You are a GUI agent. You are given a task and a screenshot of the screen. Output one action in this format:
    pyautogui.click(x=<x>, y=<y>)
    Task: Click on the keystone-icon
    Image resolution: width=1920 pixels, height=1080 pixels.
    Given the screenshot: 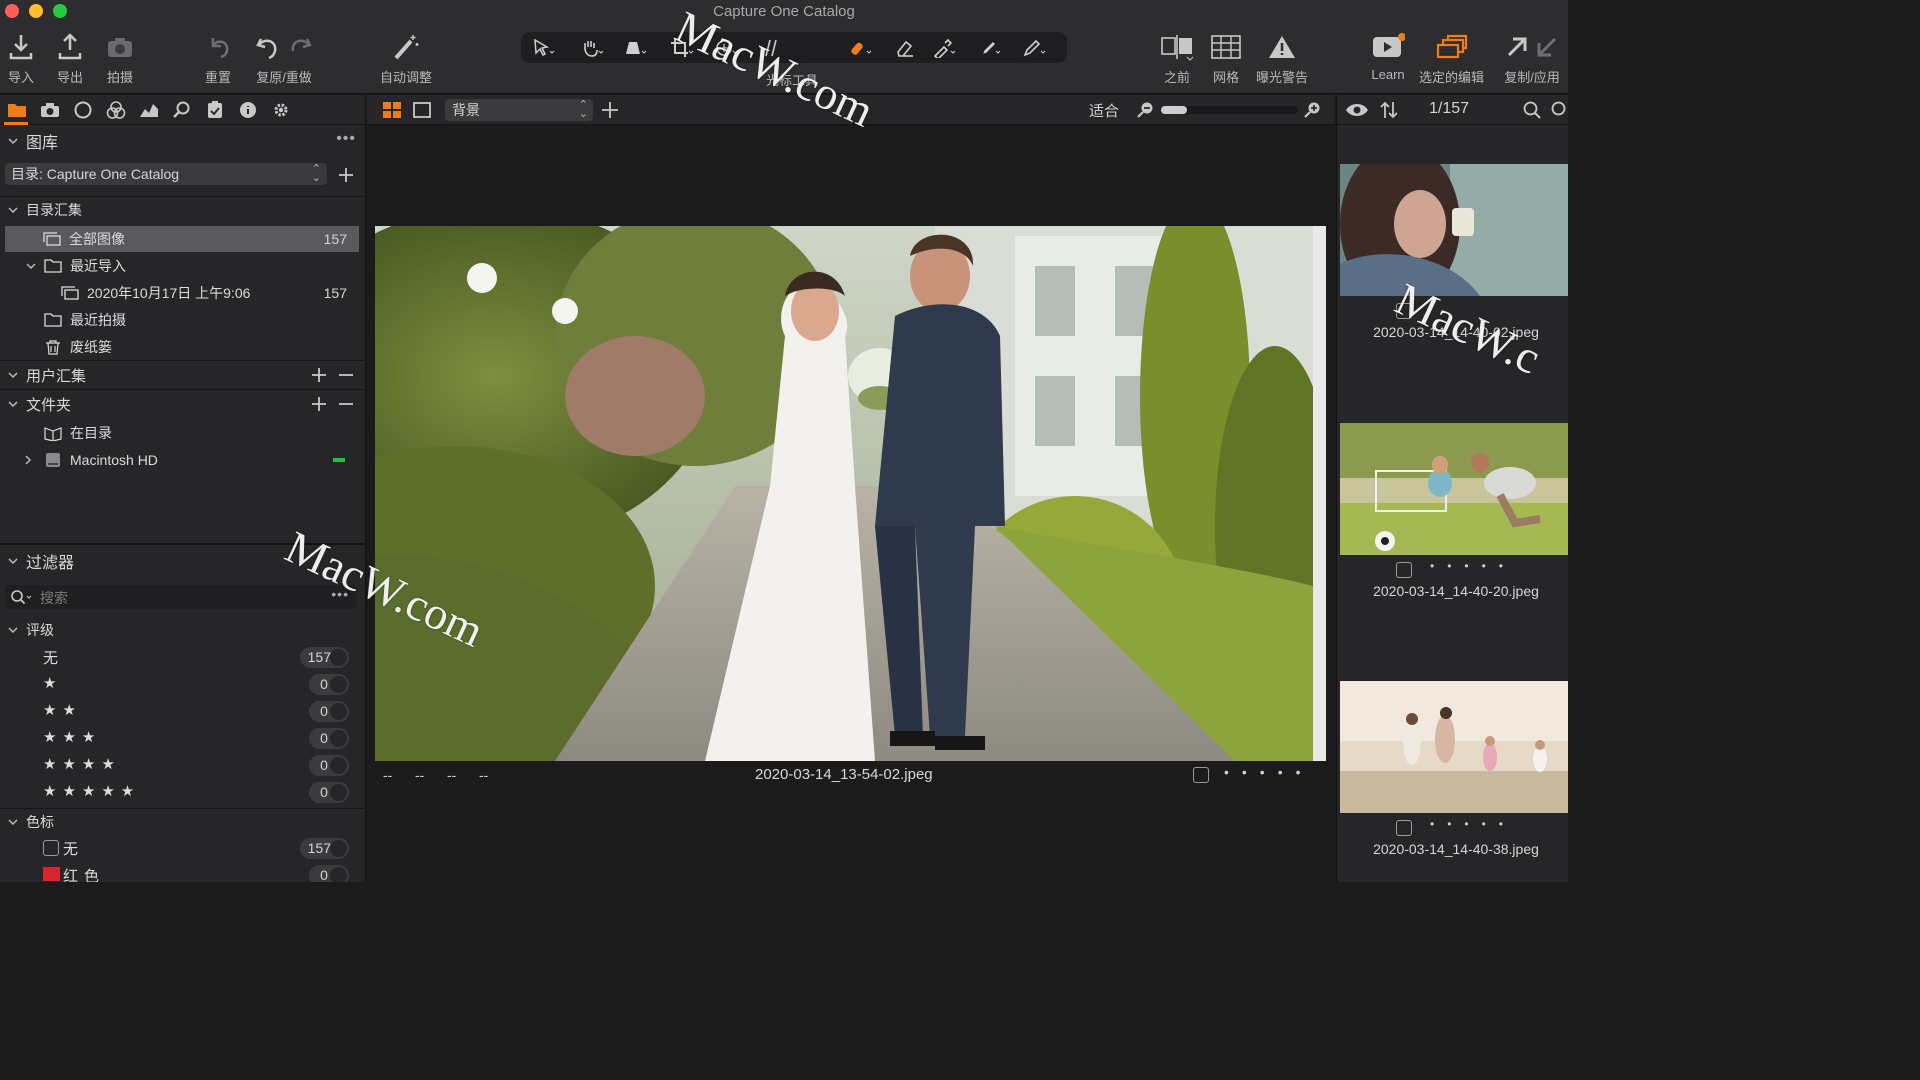 What is the action you would take?
    pyautogui.click(x=635, y=48)
    